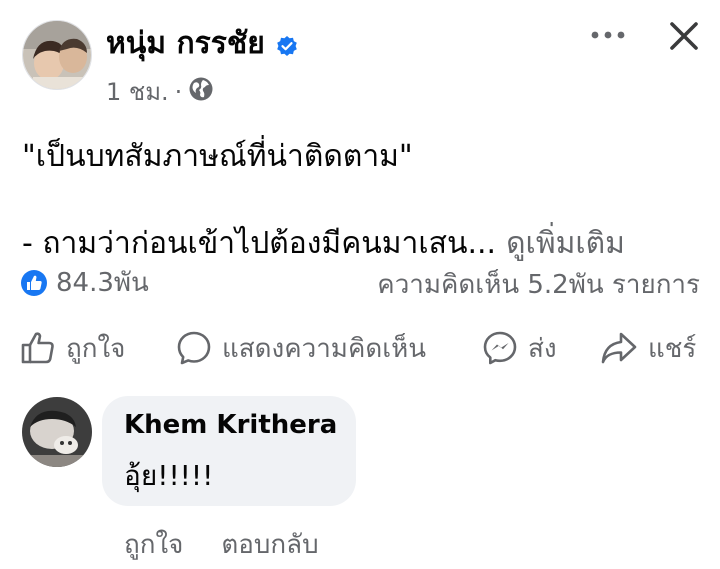 This screenshot has width=720, height=569. What do you see at coordinates (185, 43) in the screenshot?
I see `author-name: หนุ่ม กรรชัย` at bounding box center [185, 43].